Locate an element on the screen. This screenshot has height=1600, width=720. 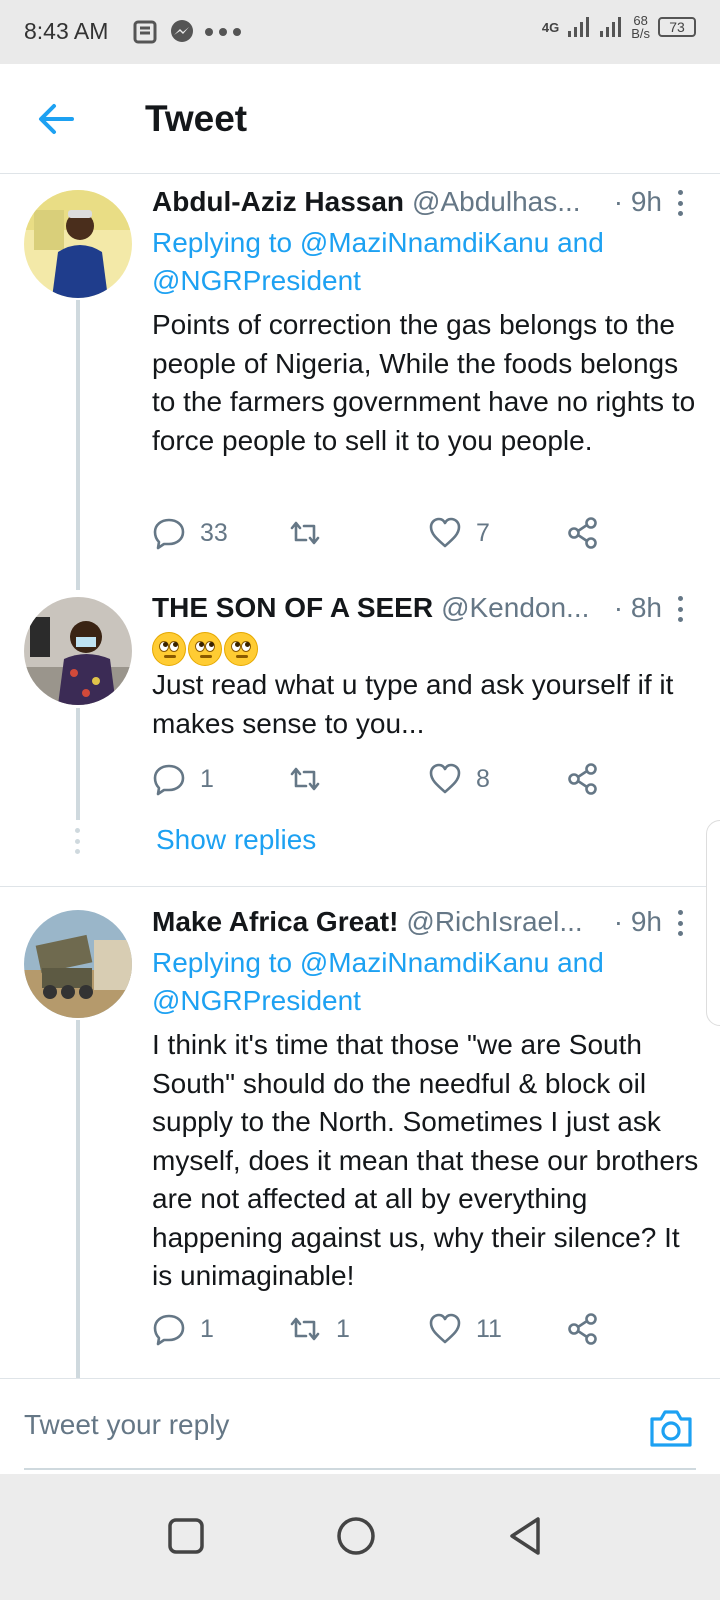
like-count: 8 is located at coordinates (483, 778).